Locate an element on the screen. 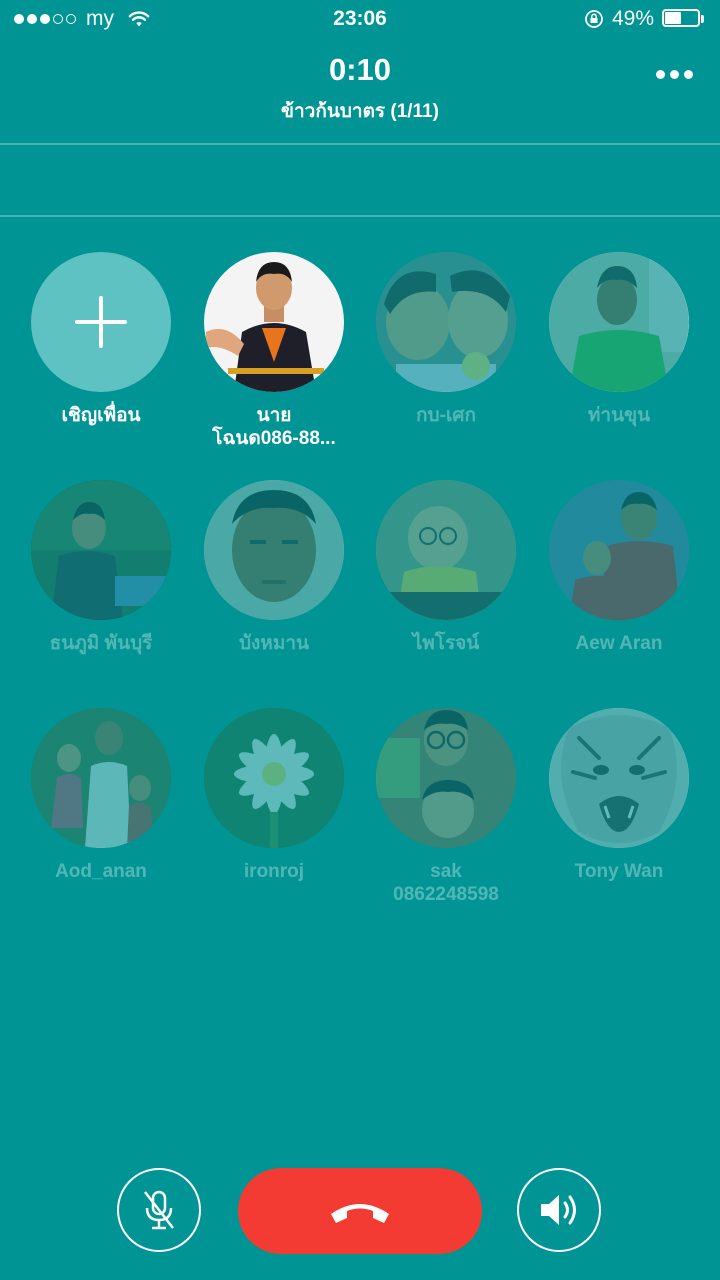 The image size is (720, 1280). participant: Aod_anan is located at coordinates (101, 795).